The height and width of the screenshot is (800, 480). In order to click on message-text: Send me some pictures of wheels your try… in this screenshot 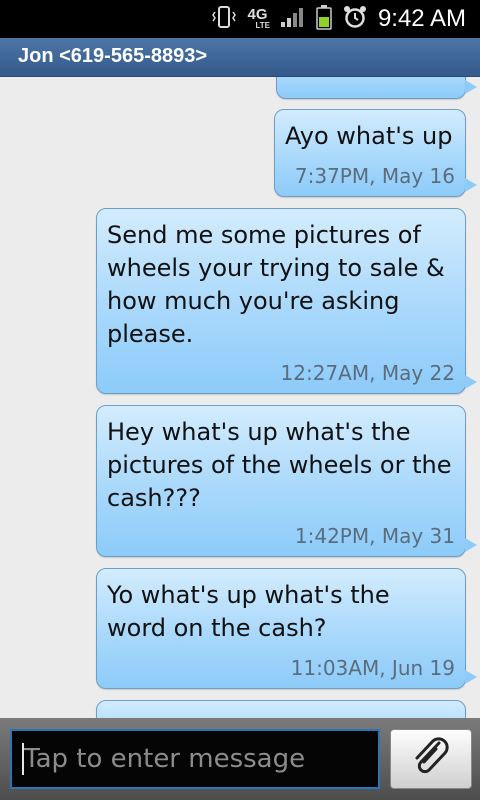, I will do `click(276, 284)`.